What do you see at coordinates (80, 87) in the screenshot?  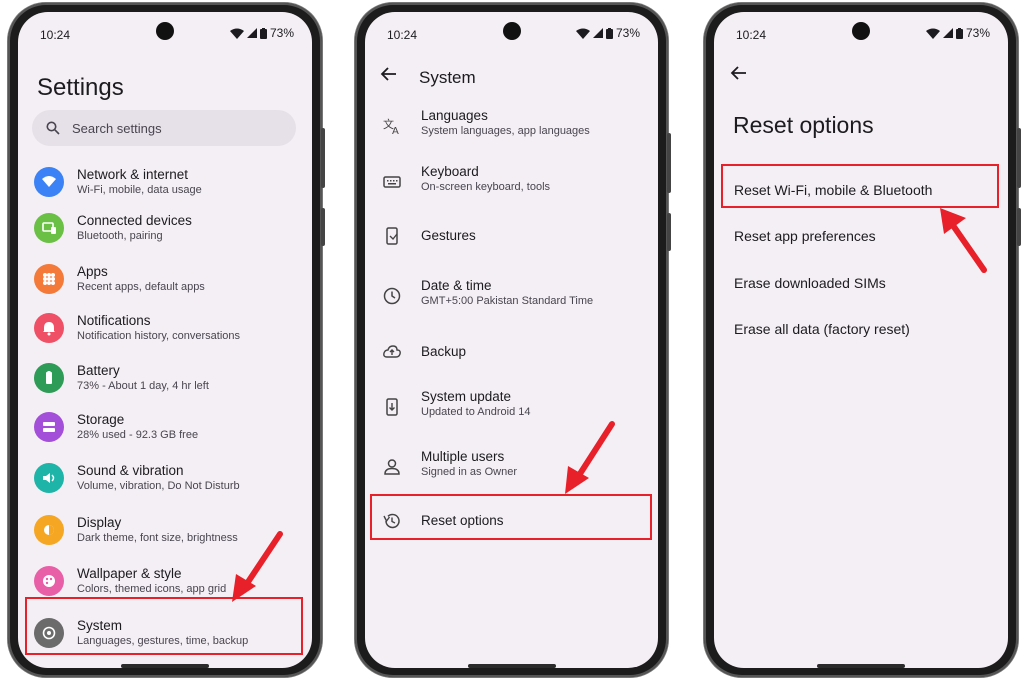 I see `page-title: Settings` at bounding box center [80, 87].